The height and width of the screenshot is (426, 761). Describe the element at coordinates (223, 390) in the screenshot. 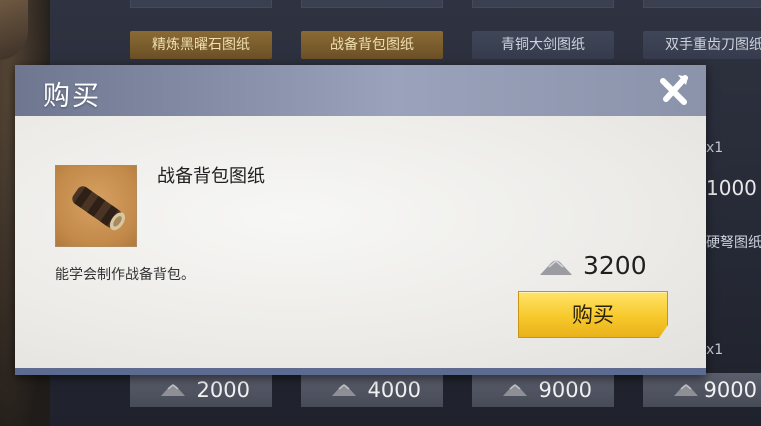

I see `price-value: 2000` at that location.